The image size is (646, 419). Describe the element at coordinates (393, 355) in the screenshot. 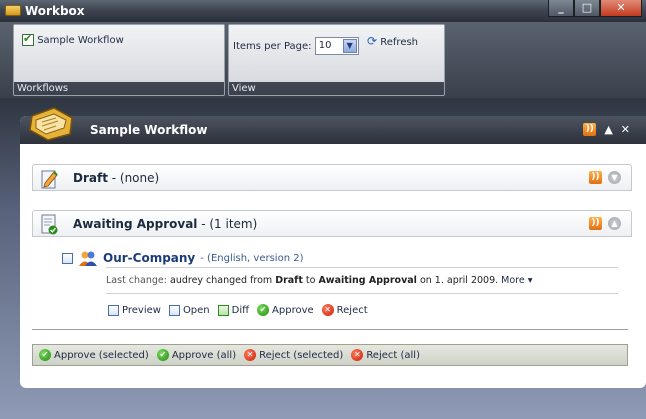

I see `reject-all-label: Reject (all)` at that location.